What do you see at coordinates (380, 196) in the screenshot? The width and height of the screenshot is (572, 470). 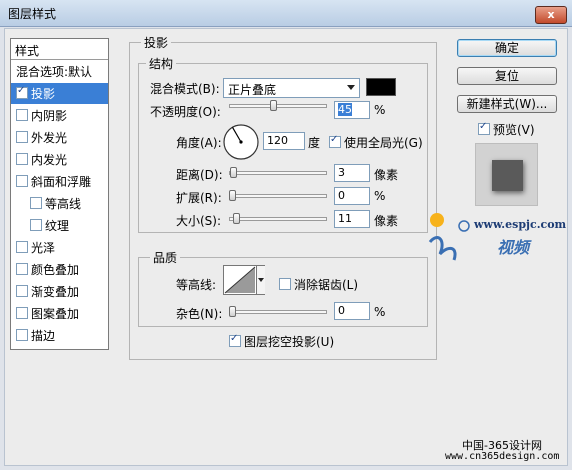 I see `spread-unit: %` at bounding box center [380, 196].